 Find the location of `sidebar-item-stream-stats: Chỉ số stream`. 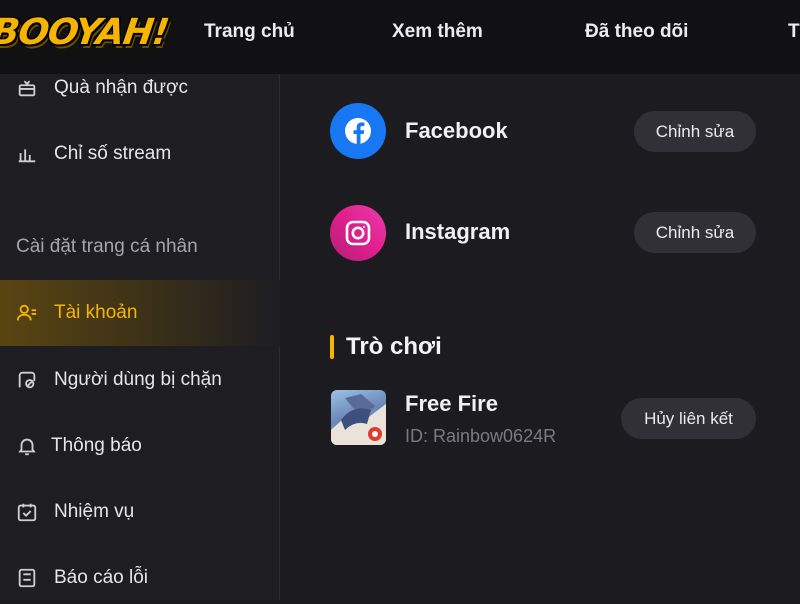

sidebar-item-stream-stats: Chỉ số stream is located at coordinates (140, 154).